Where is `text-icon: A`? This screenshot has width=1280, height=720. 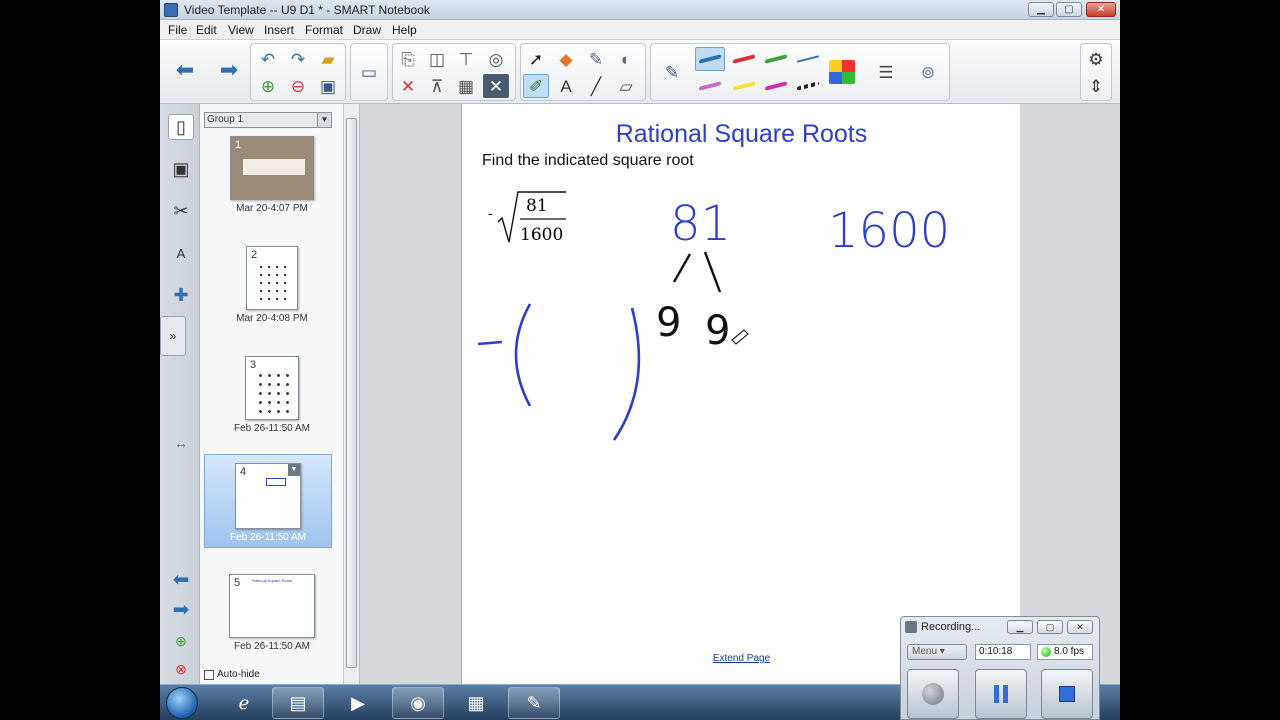 text-icon: A is located at coordinates (566, 86).